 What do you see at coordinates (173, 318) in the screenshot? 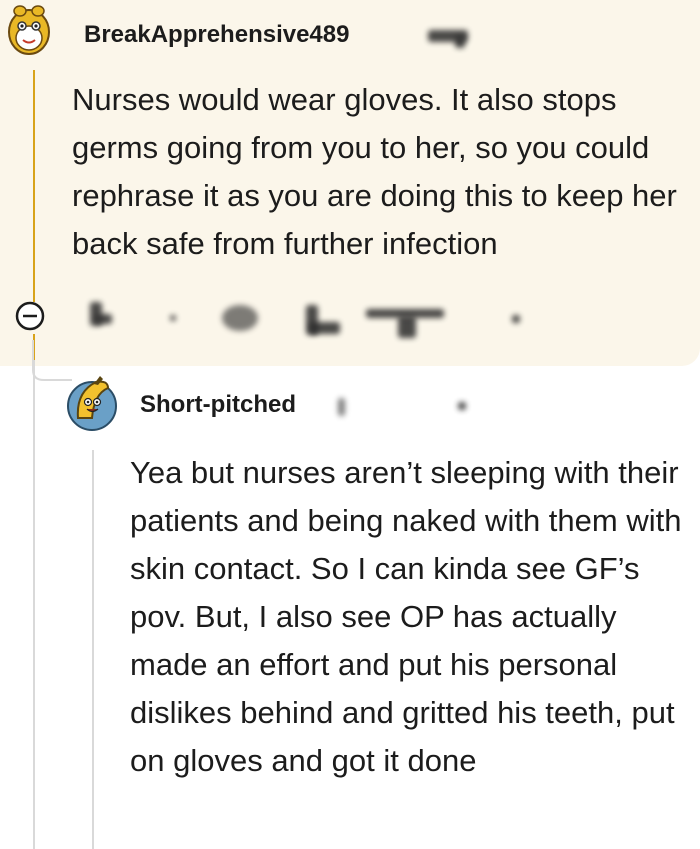
I see `redacted-dot` at bounding box center [173, 318].